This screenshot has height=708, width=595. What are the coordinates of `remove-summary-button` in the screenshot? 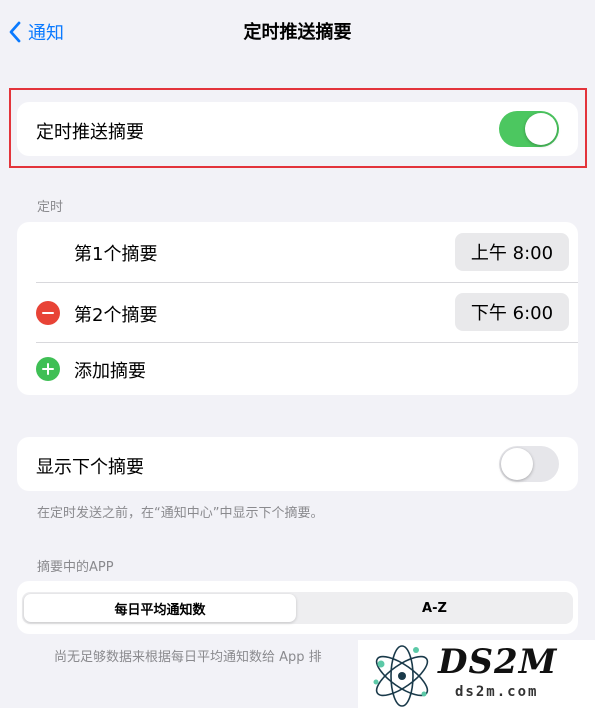 It's located at (48, 313).